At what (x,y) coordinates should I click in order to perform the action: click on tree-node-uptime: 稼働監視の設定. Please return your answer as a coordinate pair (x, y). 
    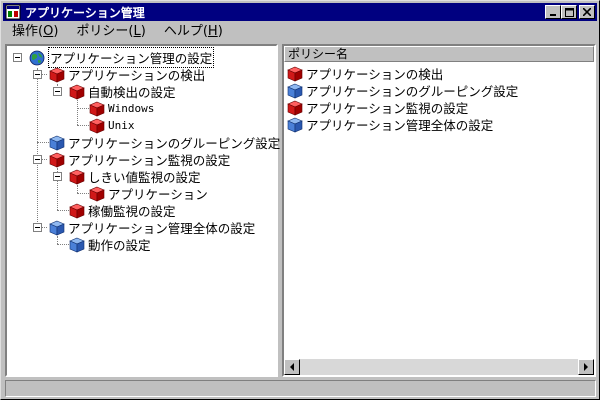
    Looking at the image, I should click on (122, 210).